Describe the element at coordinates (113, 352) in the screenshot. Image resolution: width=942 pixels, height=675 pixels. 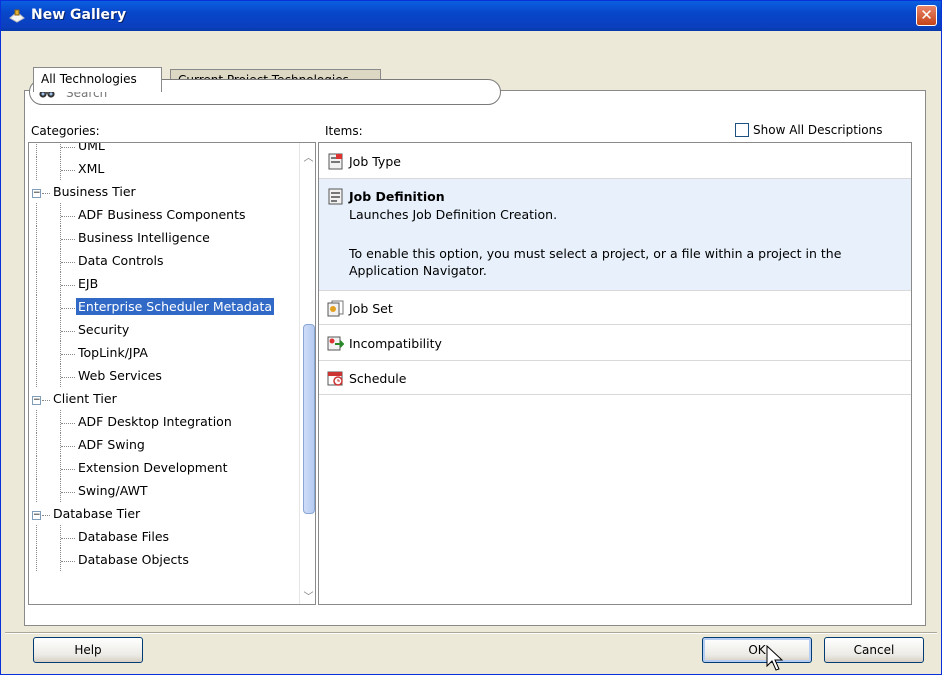
I see `category-label: TopLink/JPA` at that location.